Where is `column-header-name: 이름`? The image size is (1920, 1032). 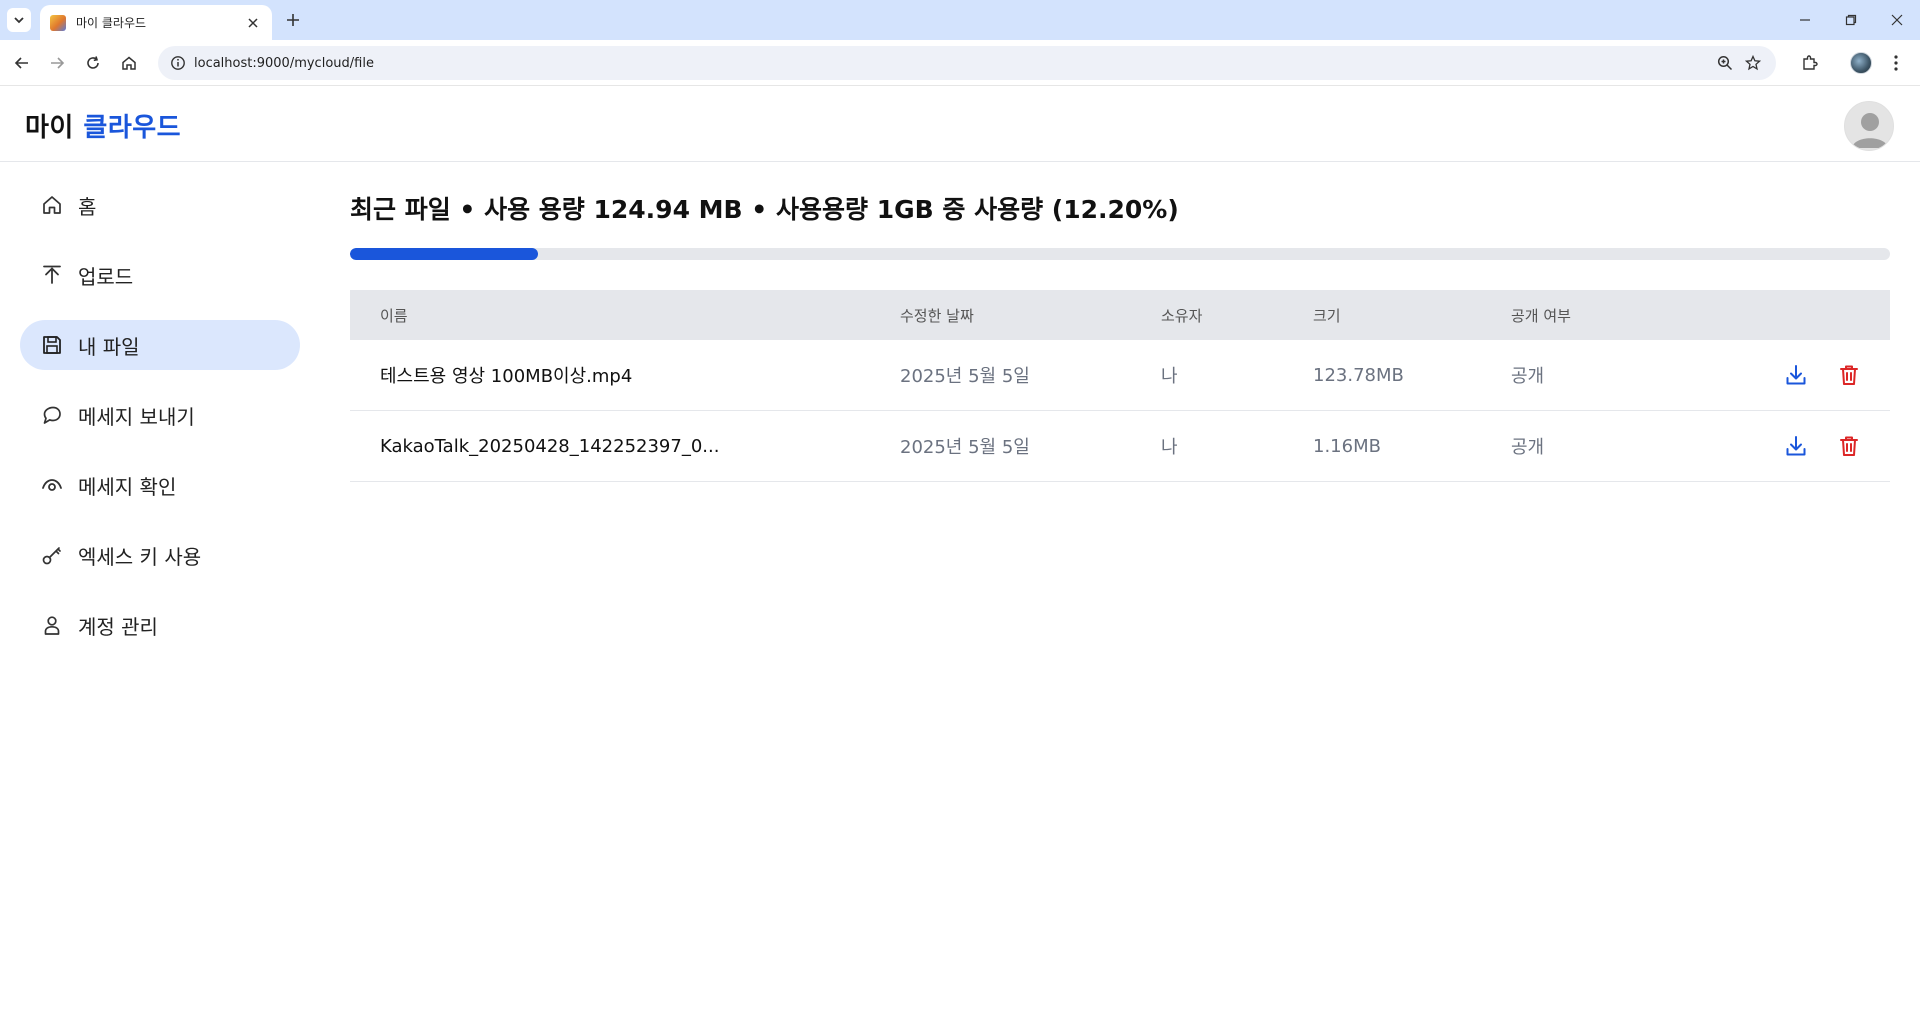
column-header-name: 이름 is located at coordinates (394, 315).